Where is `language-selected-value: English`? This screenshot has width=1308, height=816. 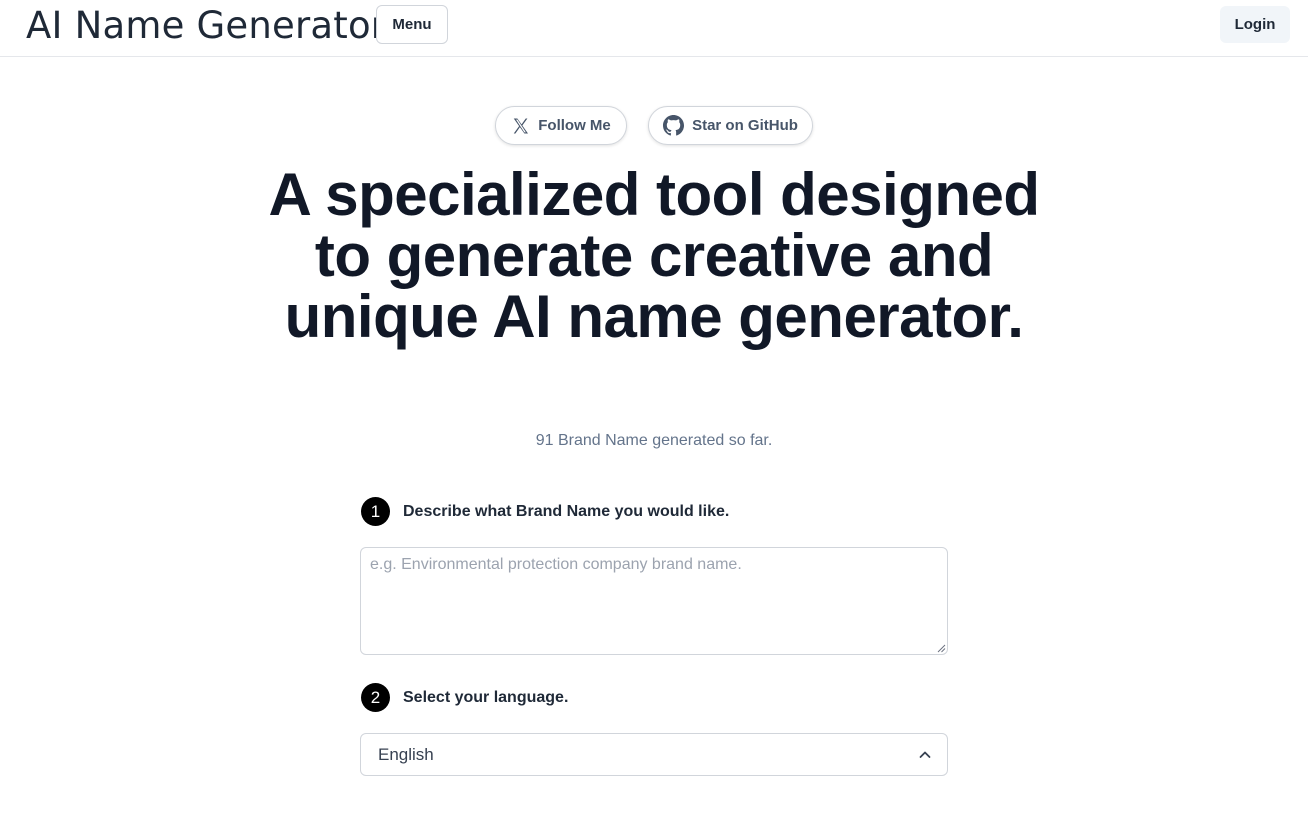
language-selected-value: English is located at coordinates (406, 754).